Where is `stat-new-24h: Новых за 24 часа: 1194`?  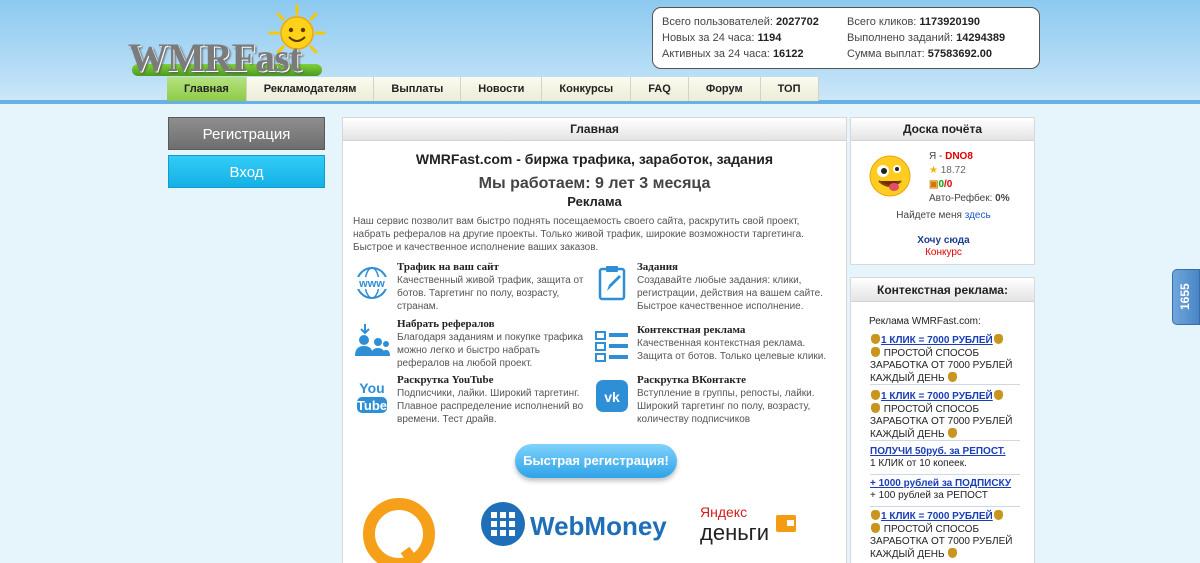
stat-new-24h: Новых за 24 часа: 1194 is located at coordinates (722, 38).